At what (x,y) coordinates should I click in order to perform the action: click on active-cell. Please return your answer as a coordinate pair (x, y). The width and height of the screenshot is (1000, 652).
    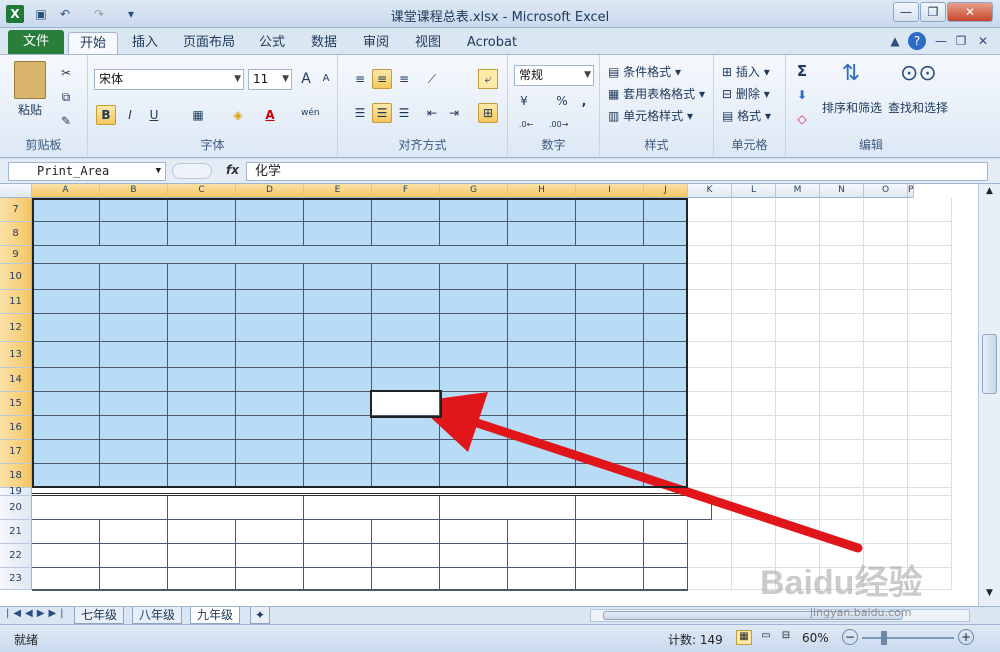
    Looking at the image, I should click on (406, 404).